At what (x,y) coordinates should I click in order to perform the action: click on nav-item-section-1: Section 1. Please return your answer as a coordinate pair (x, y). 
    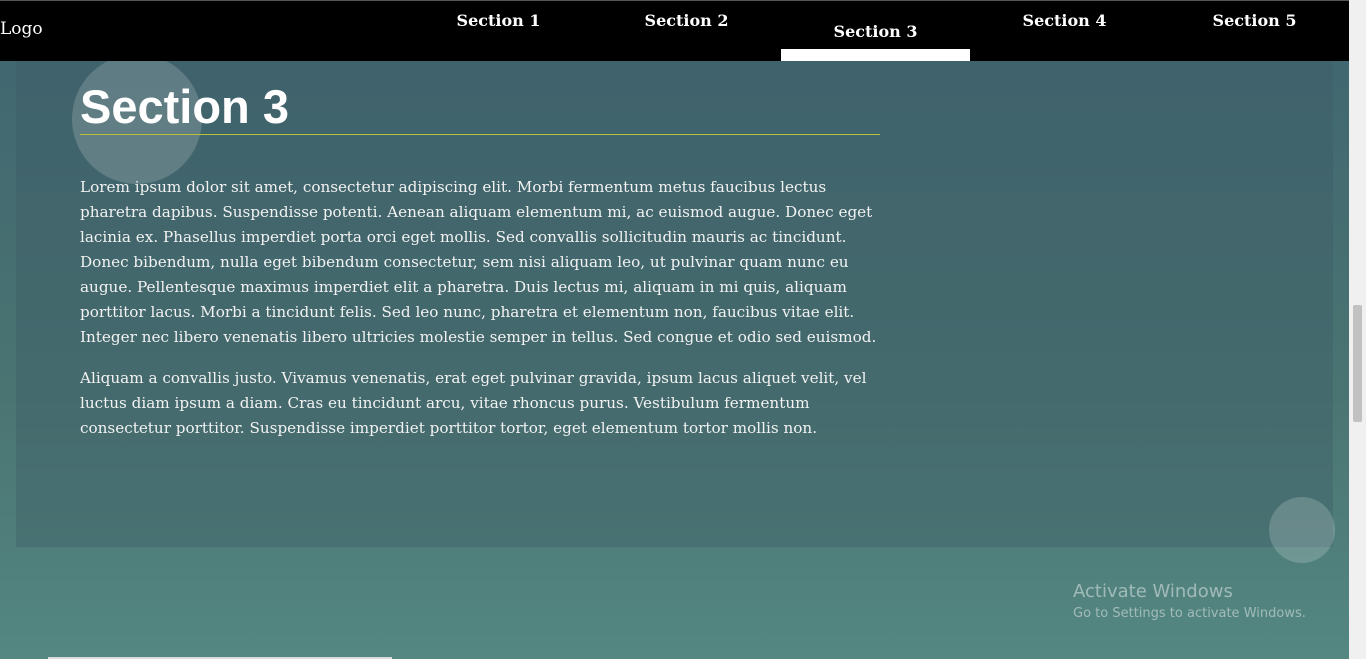
    Looking at the image, I should click on (498, 31).